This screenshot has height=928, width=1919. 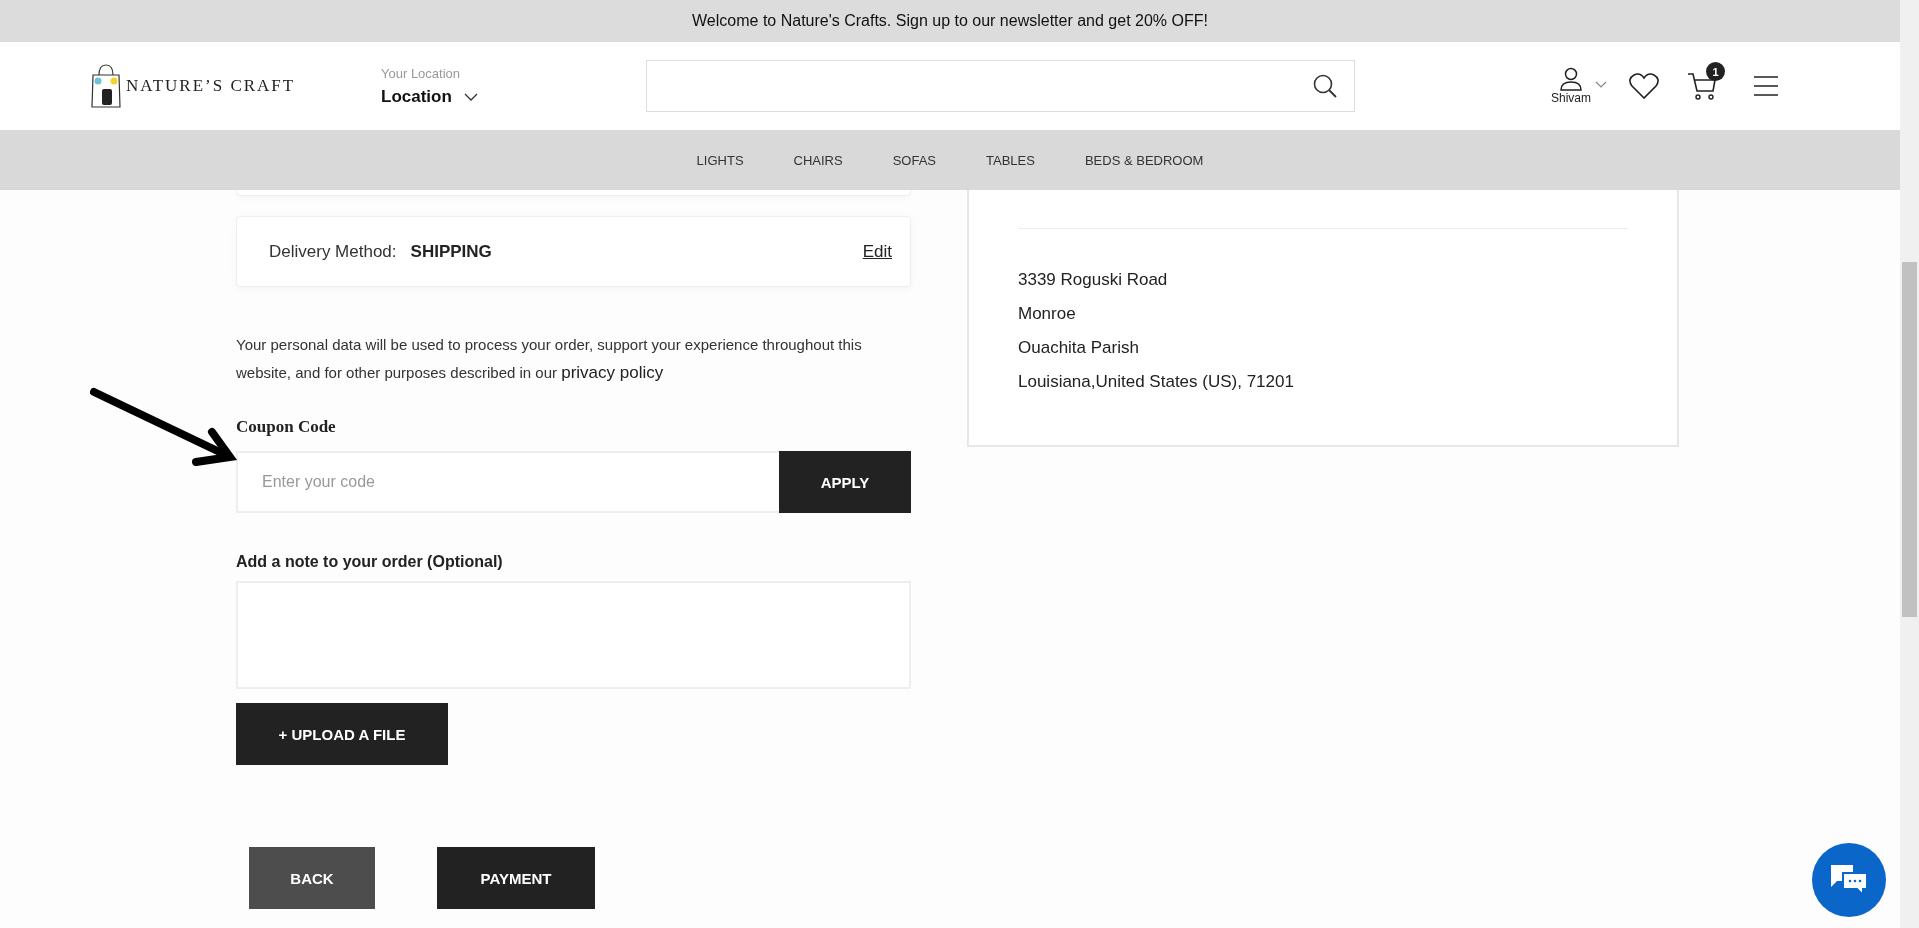 I want to click on logo-text: NATURE’S CRAFT, so click(x=211, y=86).